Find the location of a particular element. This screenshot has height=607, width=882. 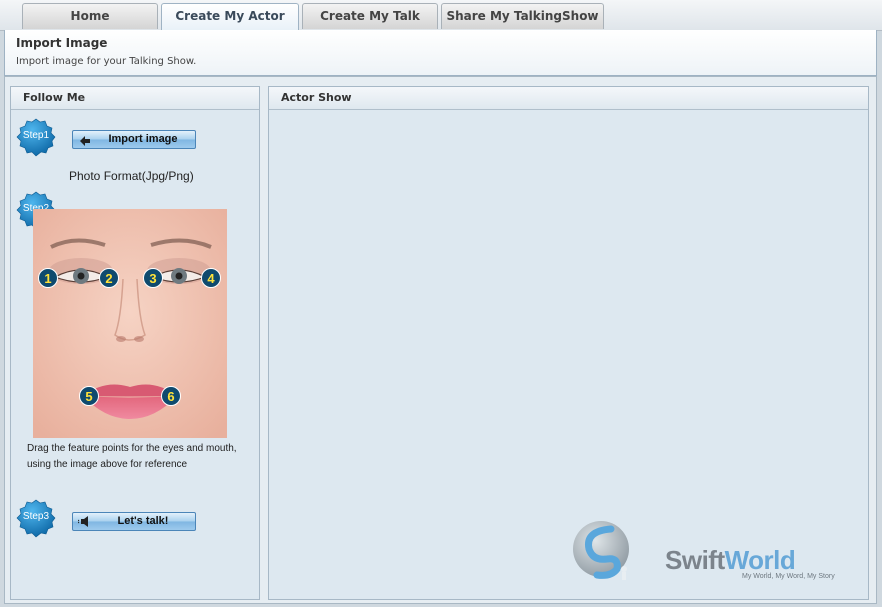

brand-tagline: My World, My Word, My Story is located at coordinates (788, 576).